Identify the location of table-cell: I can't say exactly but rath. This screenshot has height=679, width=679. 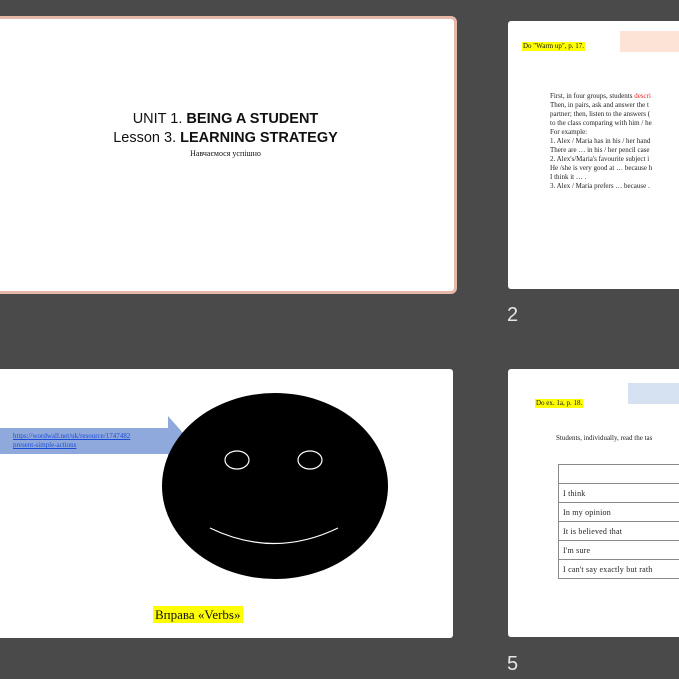
(618, 569).